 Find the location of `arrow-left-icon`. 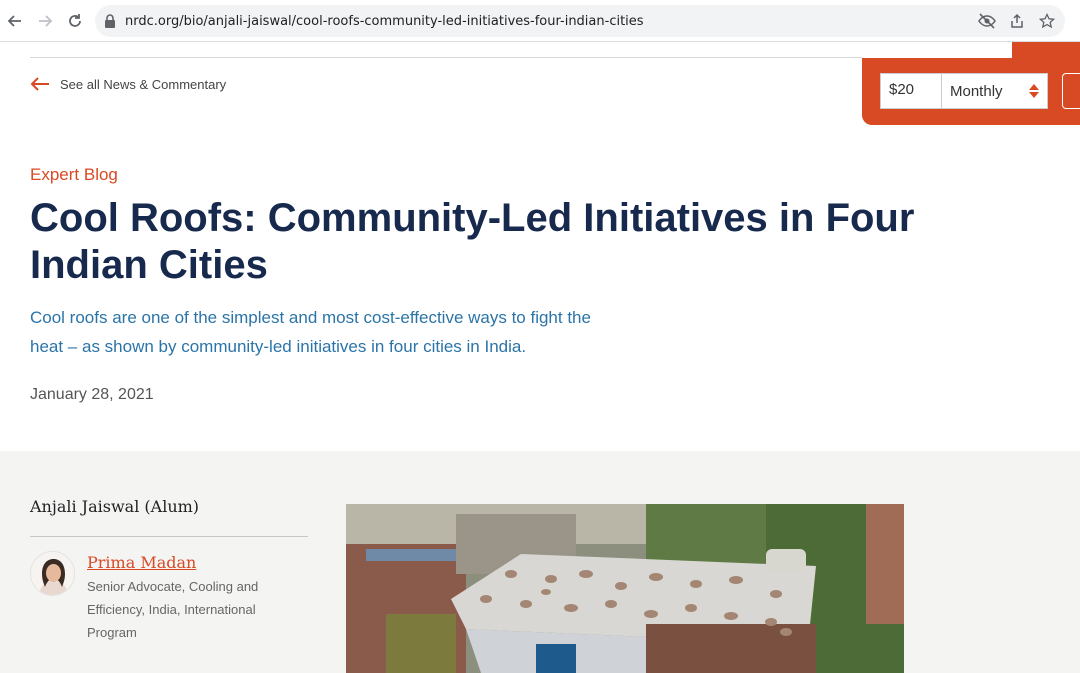

arrow-left-icon is located at coordinates (39, 84).